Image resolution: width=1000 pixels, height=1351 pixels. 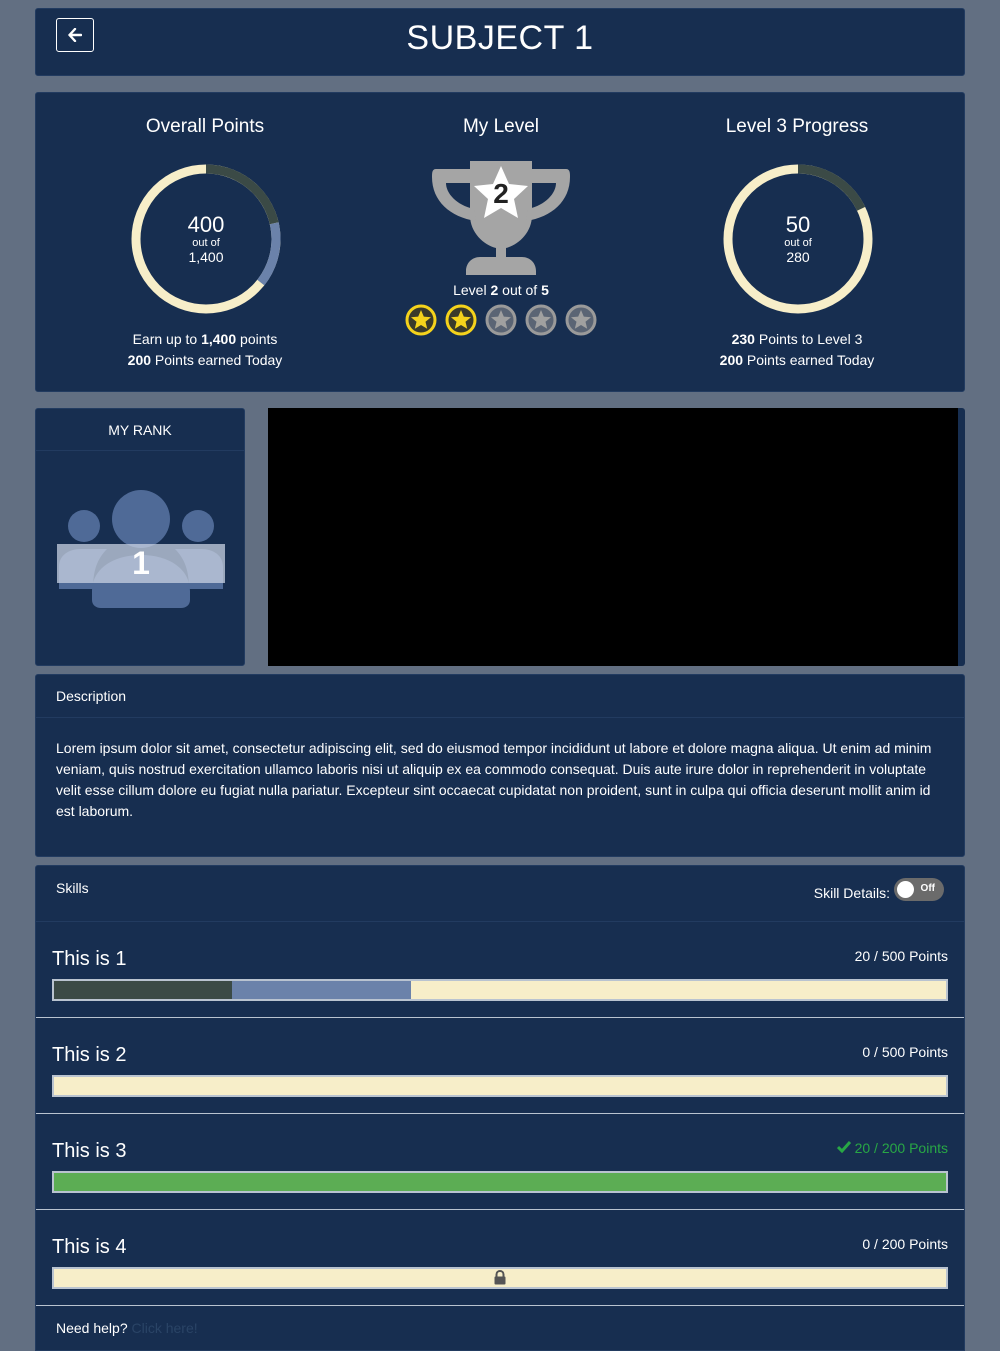 I want to click on lock-icon, so click(x=500, y=1277).